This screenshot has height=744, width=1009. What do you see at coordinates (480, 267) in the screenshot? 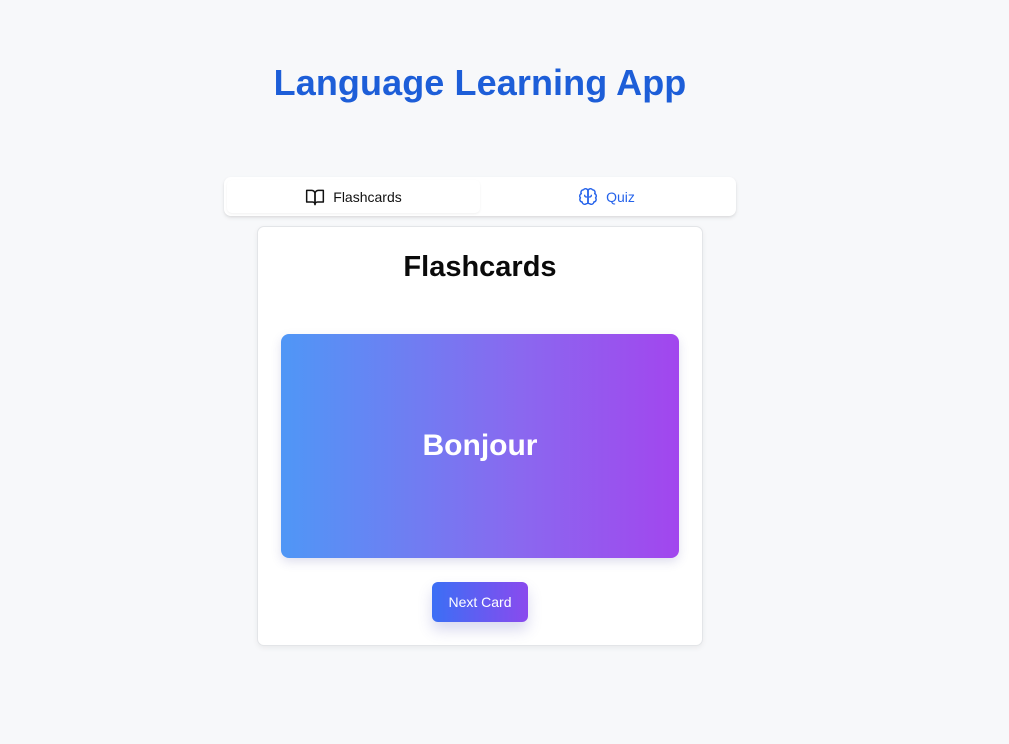
I see `panel-title: Flashcards` at bounding box center [480, 267].